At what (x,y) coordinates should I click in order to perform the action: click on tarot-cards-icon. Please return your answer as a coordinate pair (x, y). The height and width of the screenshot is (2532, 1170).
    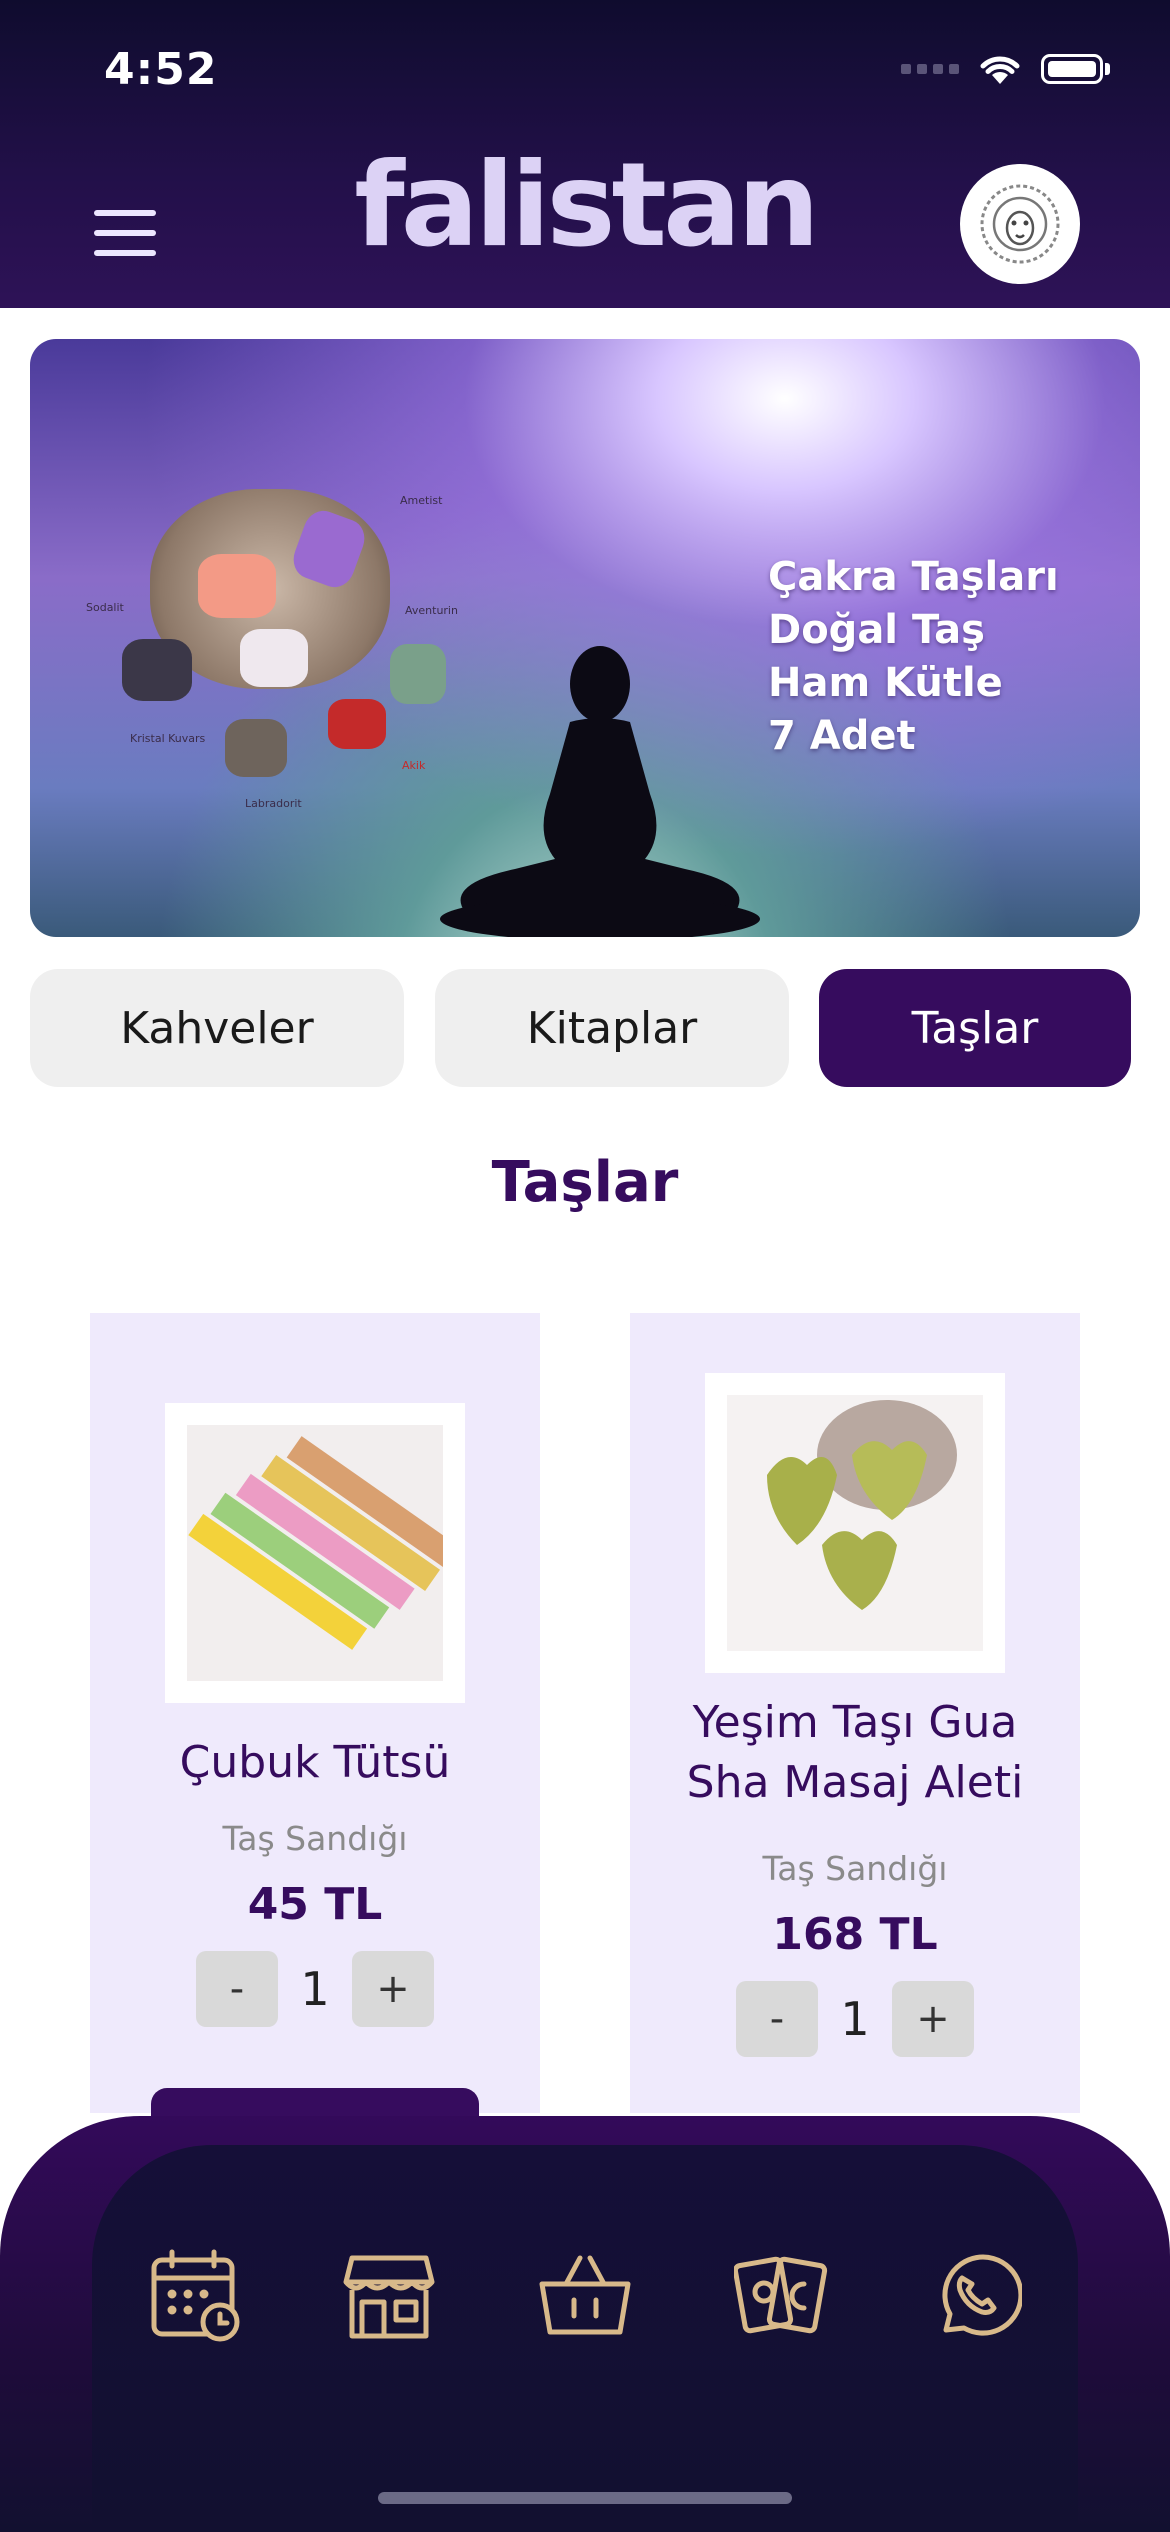
    Looking at the image, I should click on (781, 2295).